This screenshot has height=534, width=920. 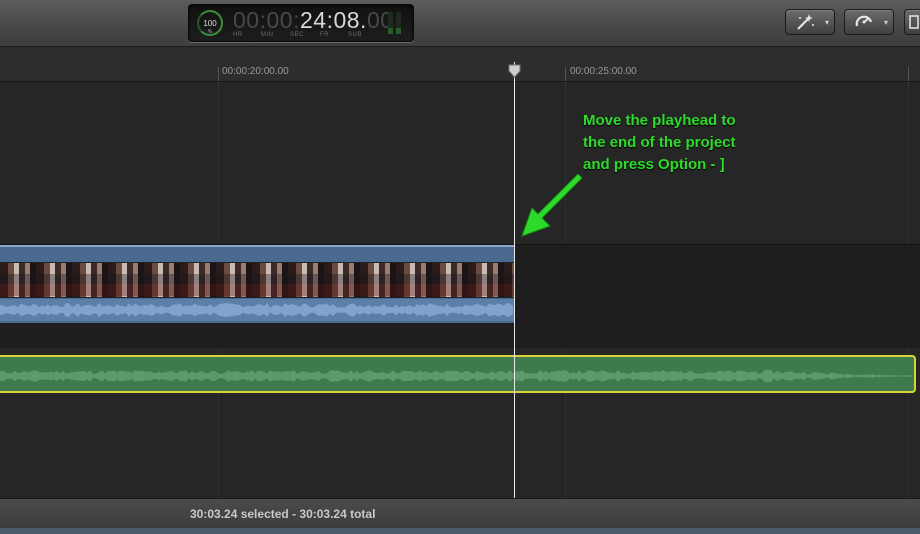 What do you see at coordinates (659, 120) in the screenshot?
I see `annotation-line-1: Move the playhead to` at bounding box center [659, 120].